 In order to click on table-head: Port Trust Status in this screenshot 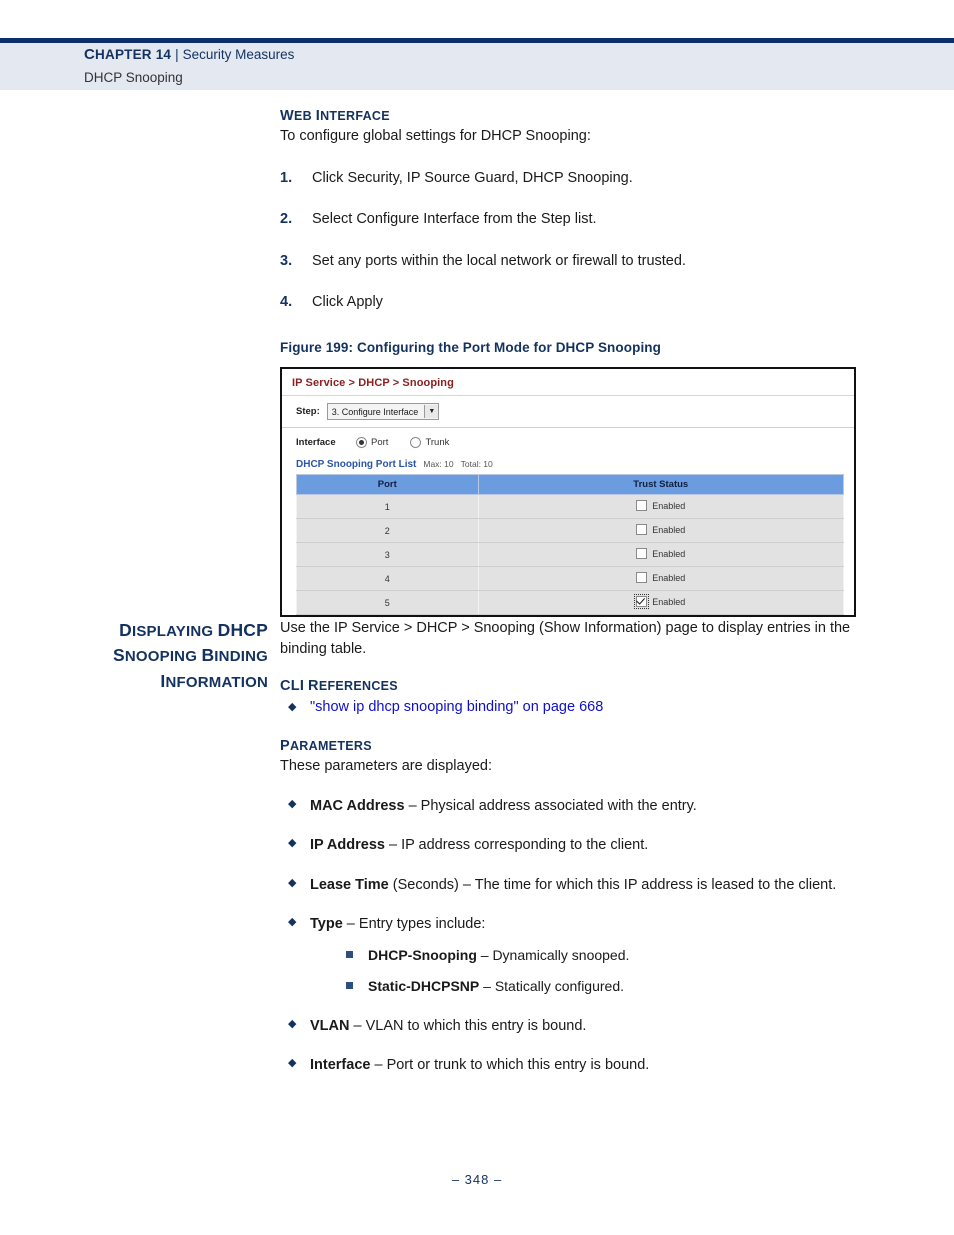, I will do `click(570, 484)`.